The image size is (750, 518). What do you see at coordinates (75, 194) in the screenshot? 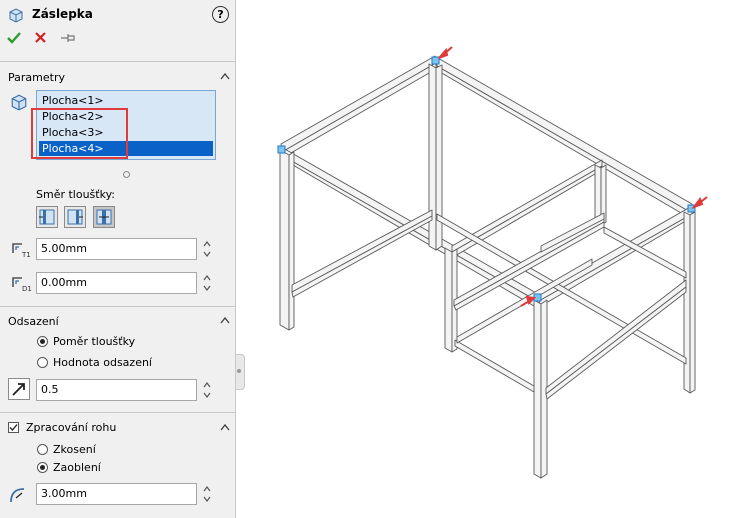
I see `thickness-direction-label: Směr tloušťky:` at bounding box center [75, 194].